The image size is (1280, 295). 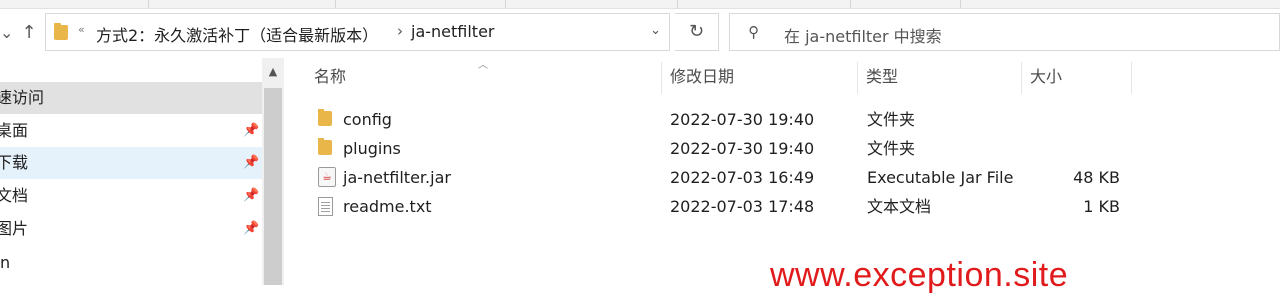 I want to click on sidebar-scrollbar: ▲, so click(x=273, y=171).